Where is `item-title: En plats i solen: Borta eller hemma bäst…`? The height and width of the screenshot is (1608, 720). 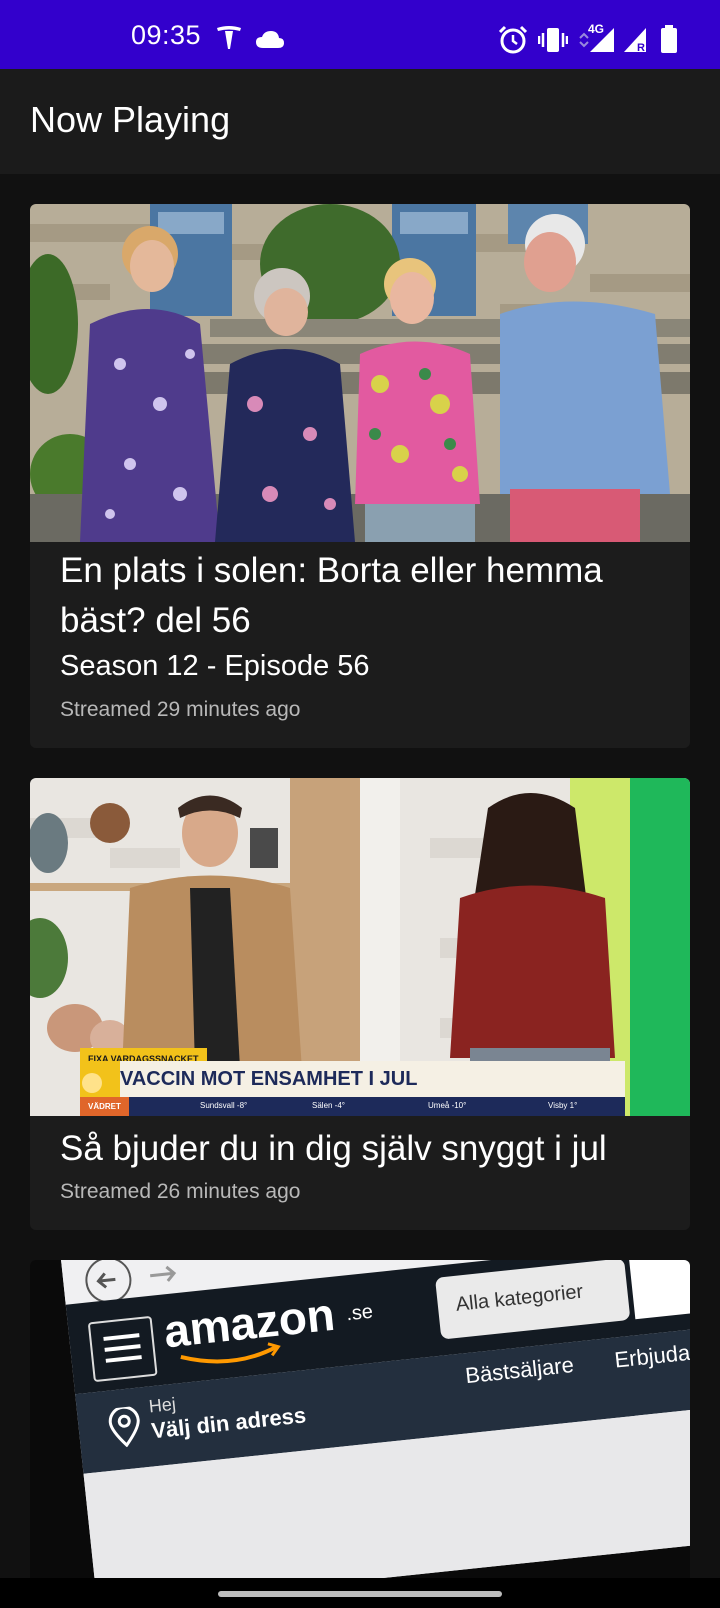
item-title: En plats i solen: Borta eller hemma bäst… is located at coordinates (331, 595).